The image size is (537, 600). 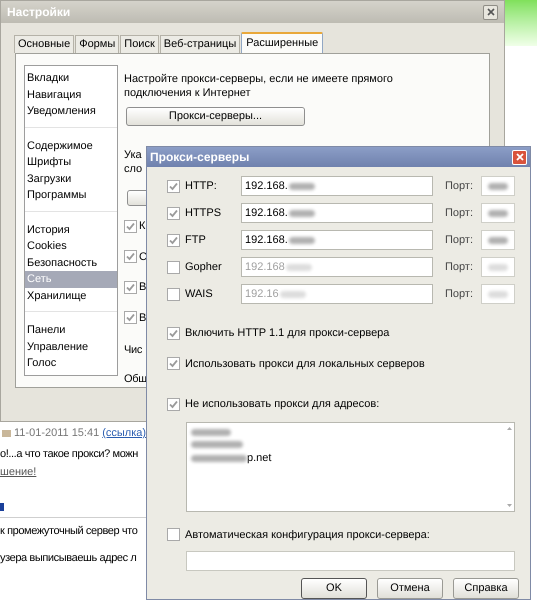 I want to click on window-title: Настройки, so click(x=38, y=12).